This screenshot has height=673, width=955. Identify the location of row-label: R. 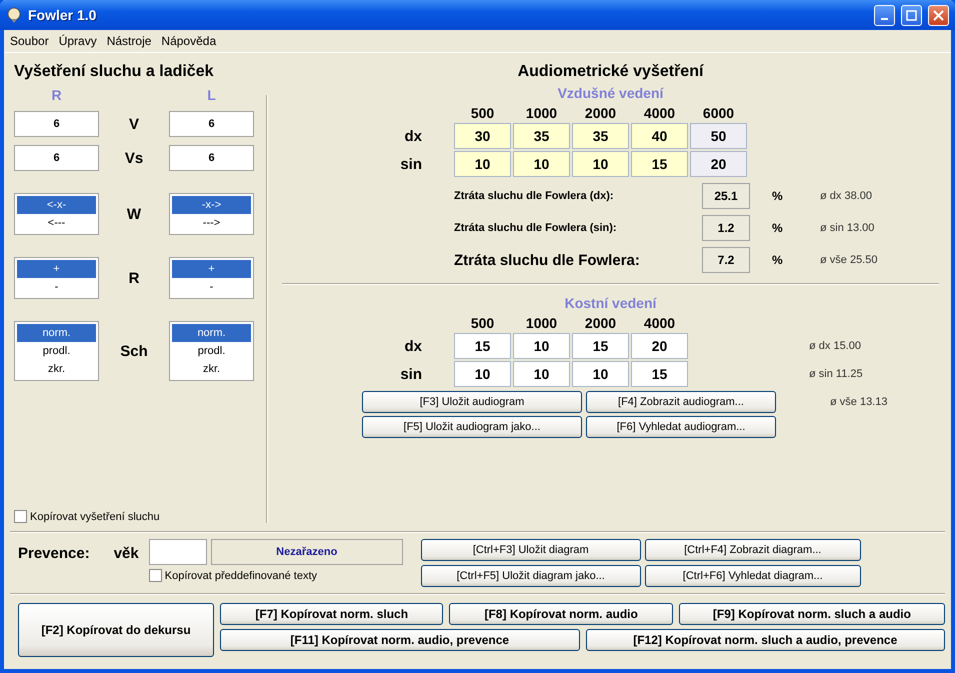
(134, 278).